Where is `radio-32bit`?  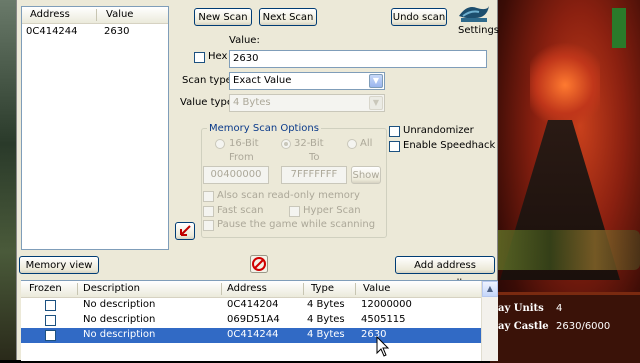
radio-32bit is located at coordinates (286, 144).